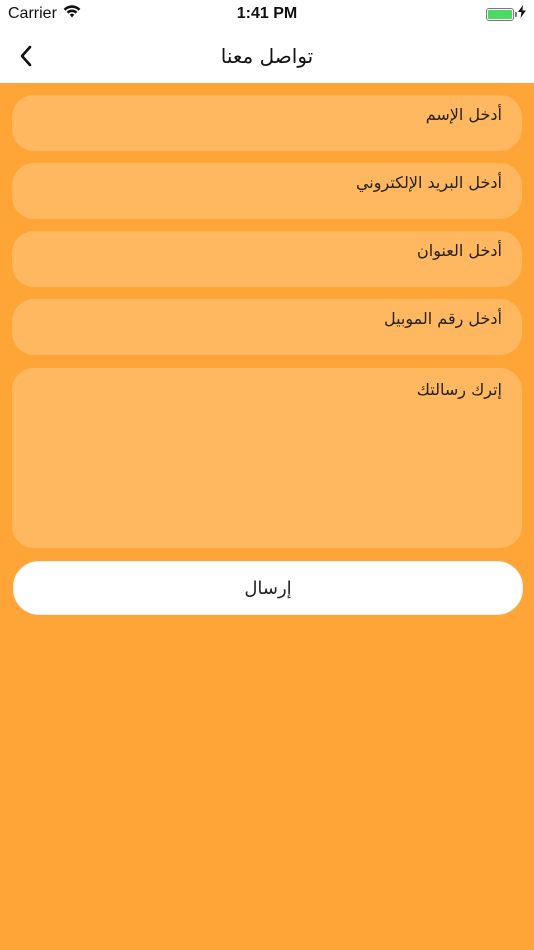 Image resolution: width=534 pixels, height=950 pixels. I want to click on address-placeholder: أدخل العنوان, so click(459, 250).